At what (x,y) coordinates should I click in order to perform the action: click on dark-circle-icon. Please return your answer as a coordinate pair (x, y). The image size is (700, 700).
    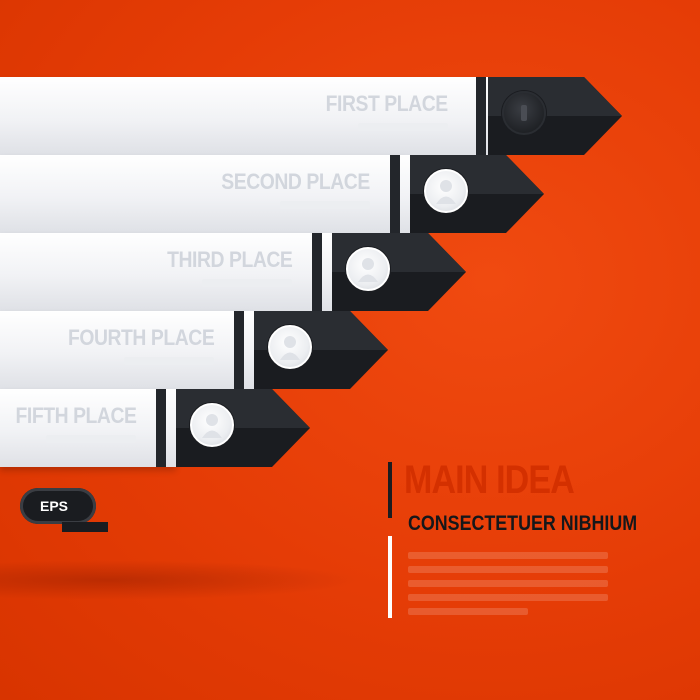
    Looking at the image, I should click on (524, 113).